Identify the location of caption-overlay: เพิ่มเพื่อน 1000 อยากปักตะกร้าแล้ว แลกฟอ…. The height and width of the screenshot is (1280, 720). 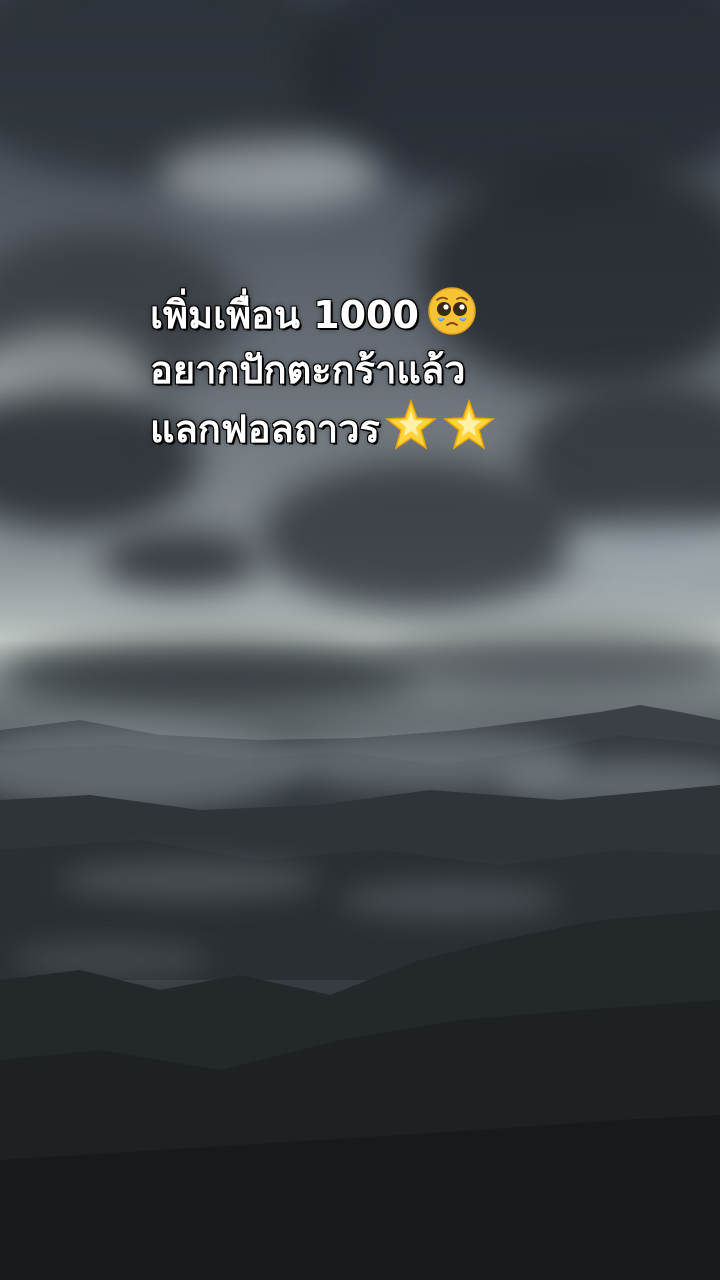
(365, 371).